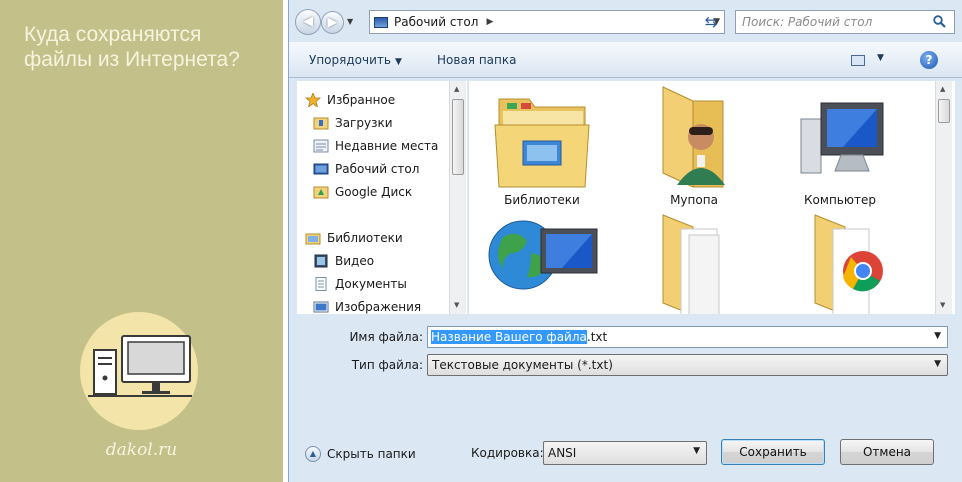 Image resolution: width=962 pixels, height=482 pixels. What do you see at coordinates (625, 453) in the screenshot?
I see `encoding-select: ANSI ▼` at bounding box center [625, 453].